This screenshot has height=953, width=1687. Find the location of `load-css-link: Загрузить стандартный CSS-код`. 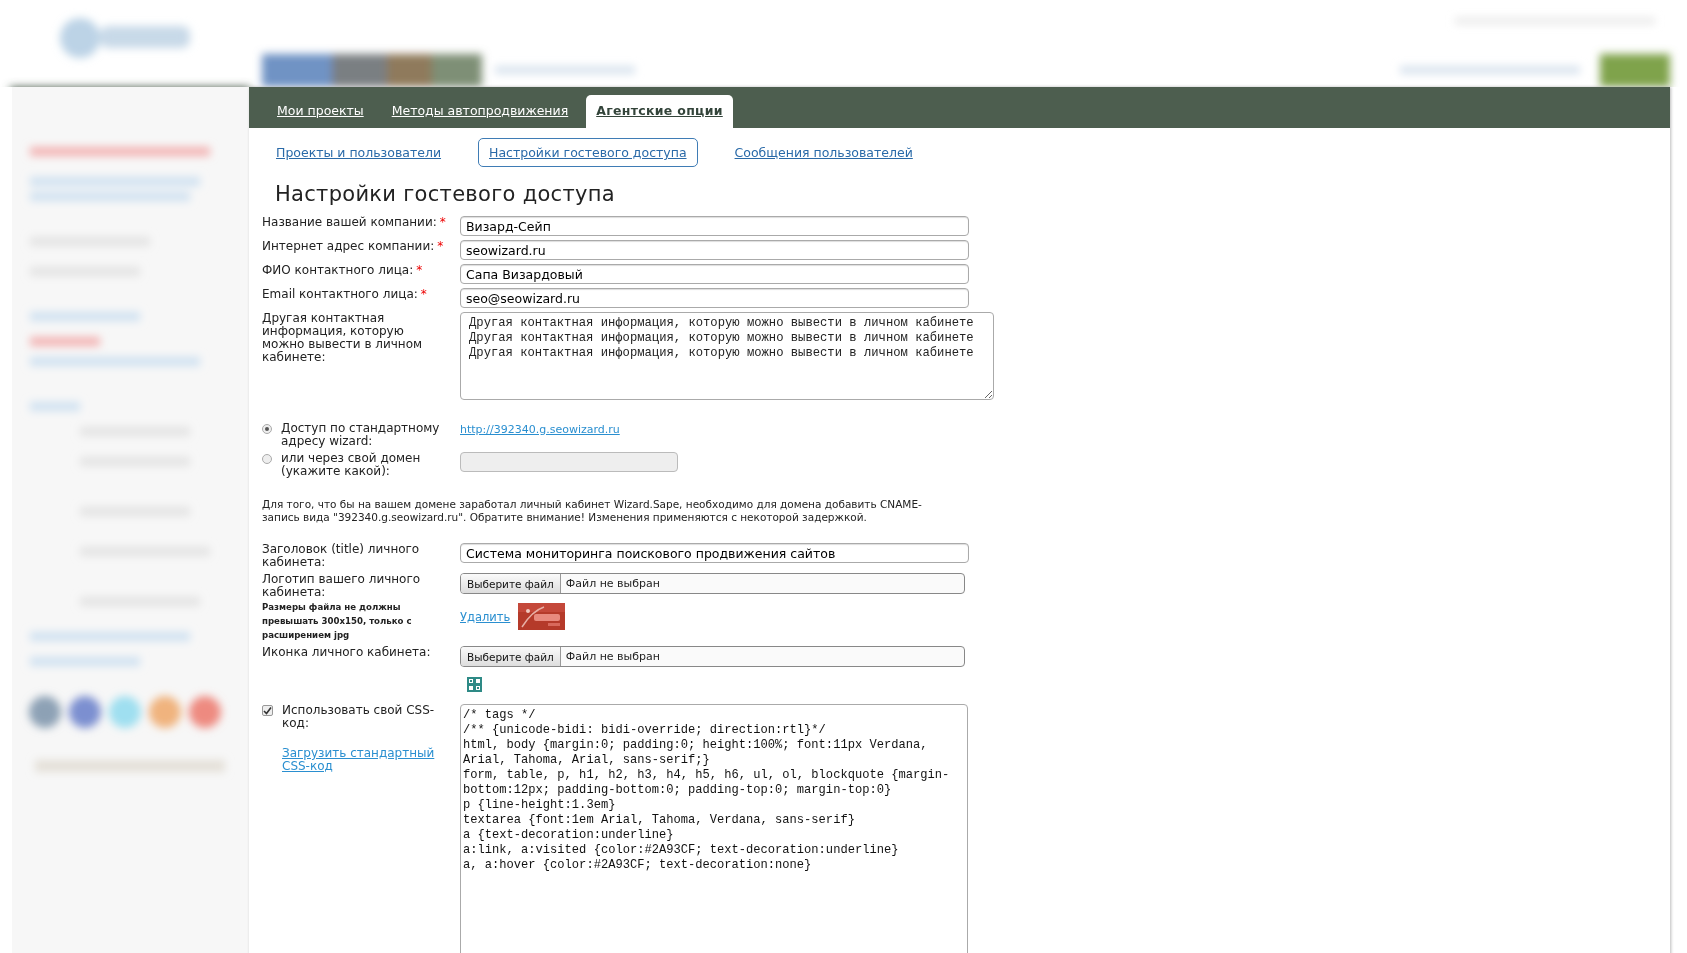

load-css-link: Загрузить стандартный CSS-код is located at coordinates (364, 760).